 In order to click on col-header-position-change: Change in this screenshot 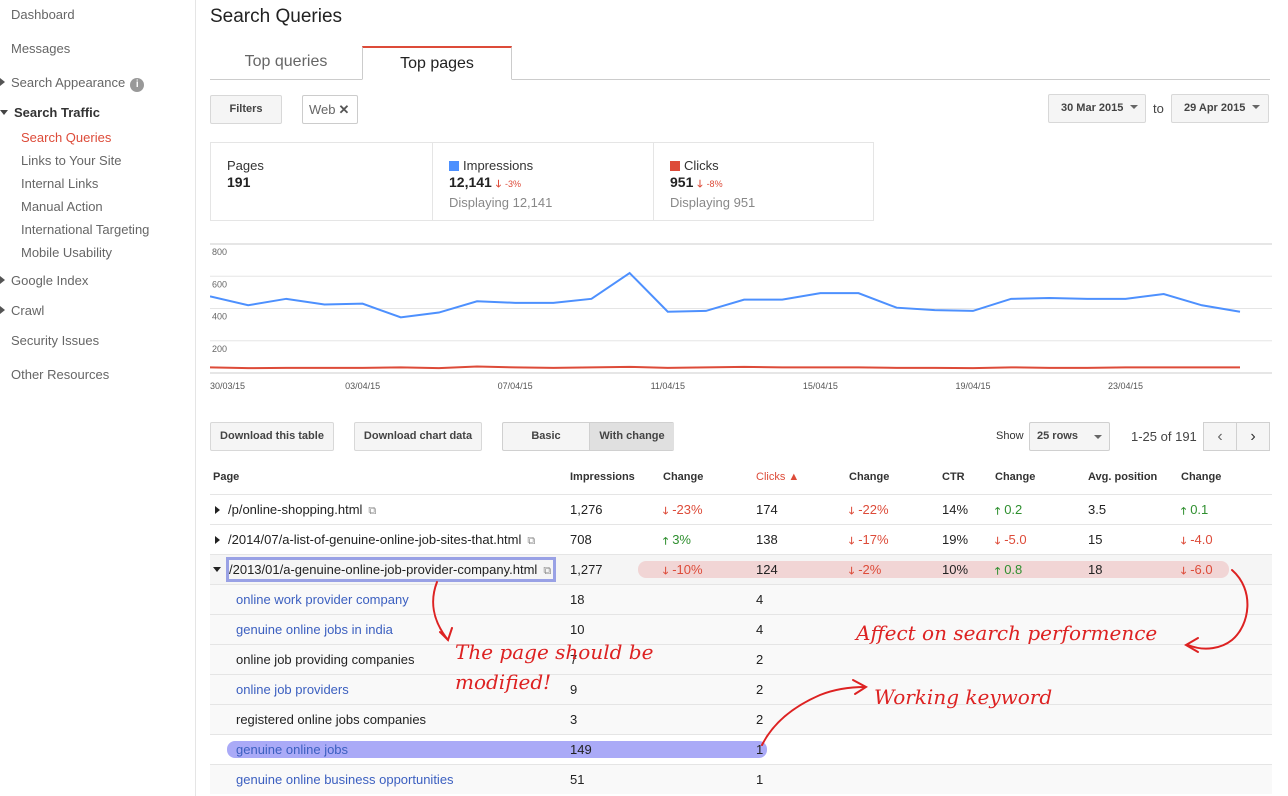, I will do `click(1201, 477)`.